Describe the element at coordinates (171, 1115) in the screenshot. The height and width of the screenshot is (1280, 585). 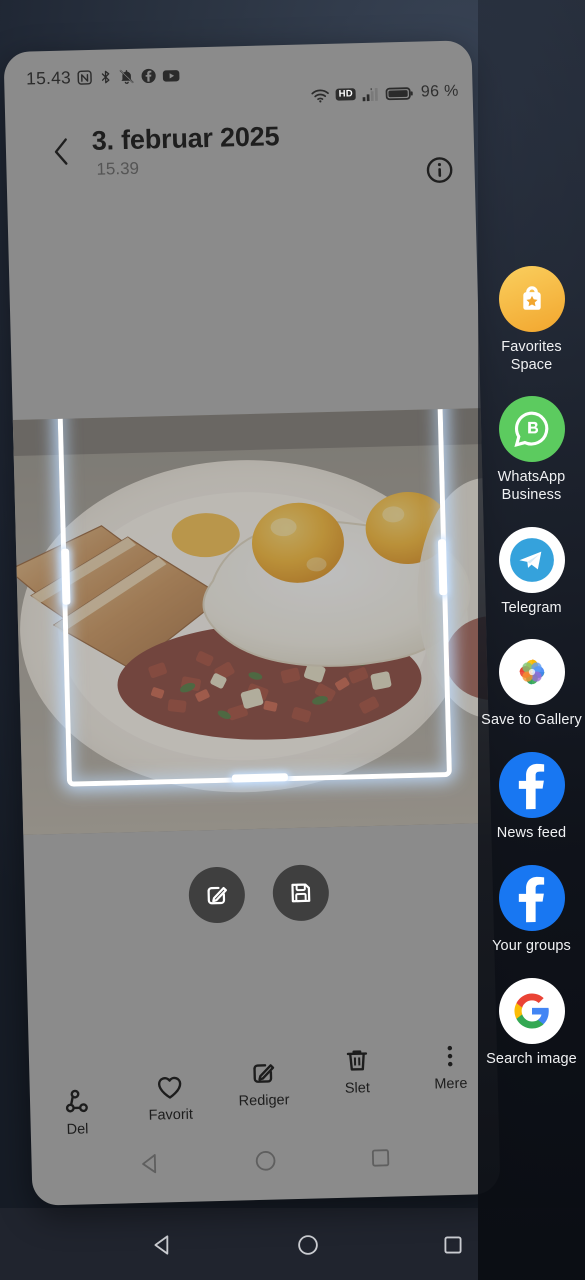
I see `toolbar-label: Favorit` at that location.